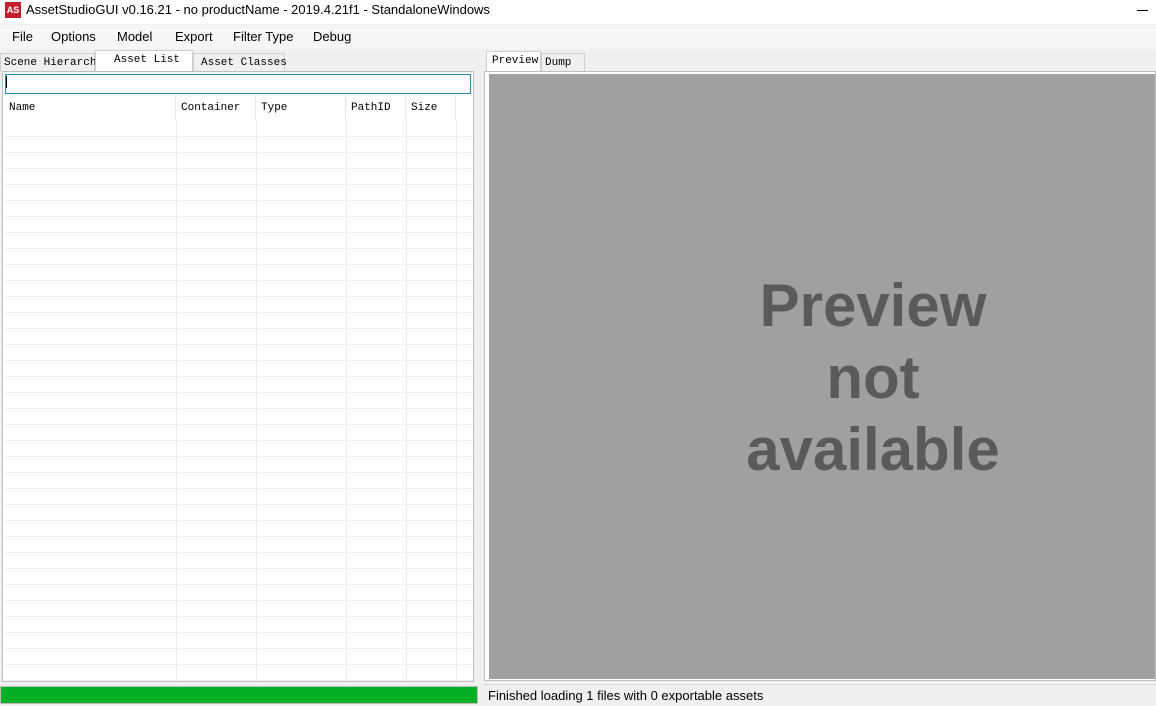  I want to click on menu-export: Export, so click(194, 36).